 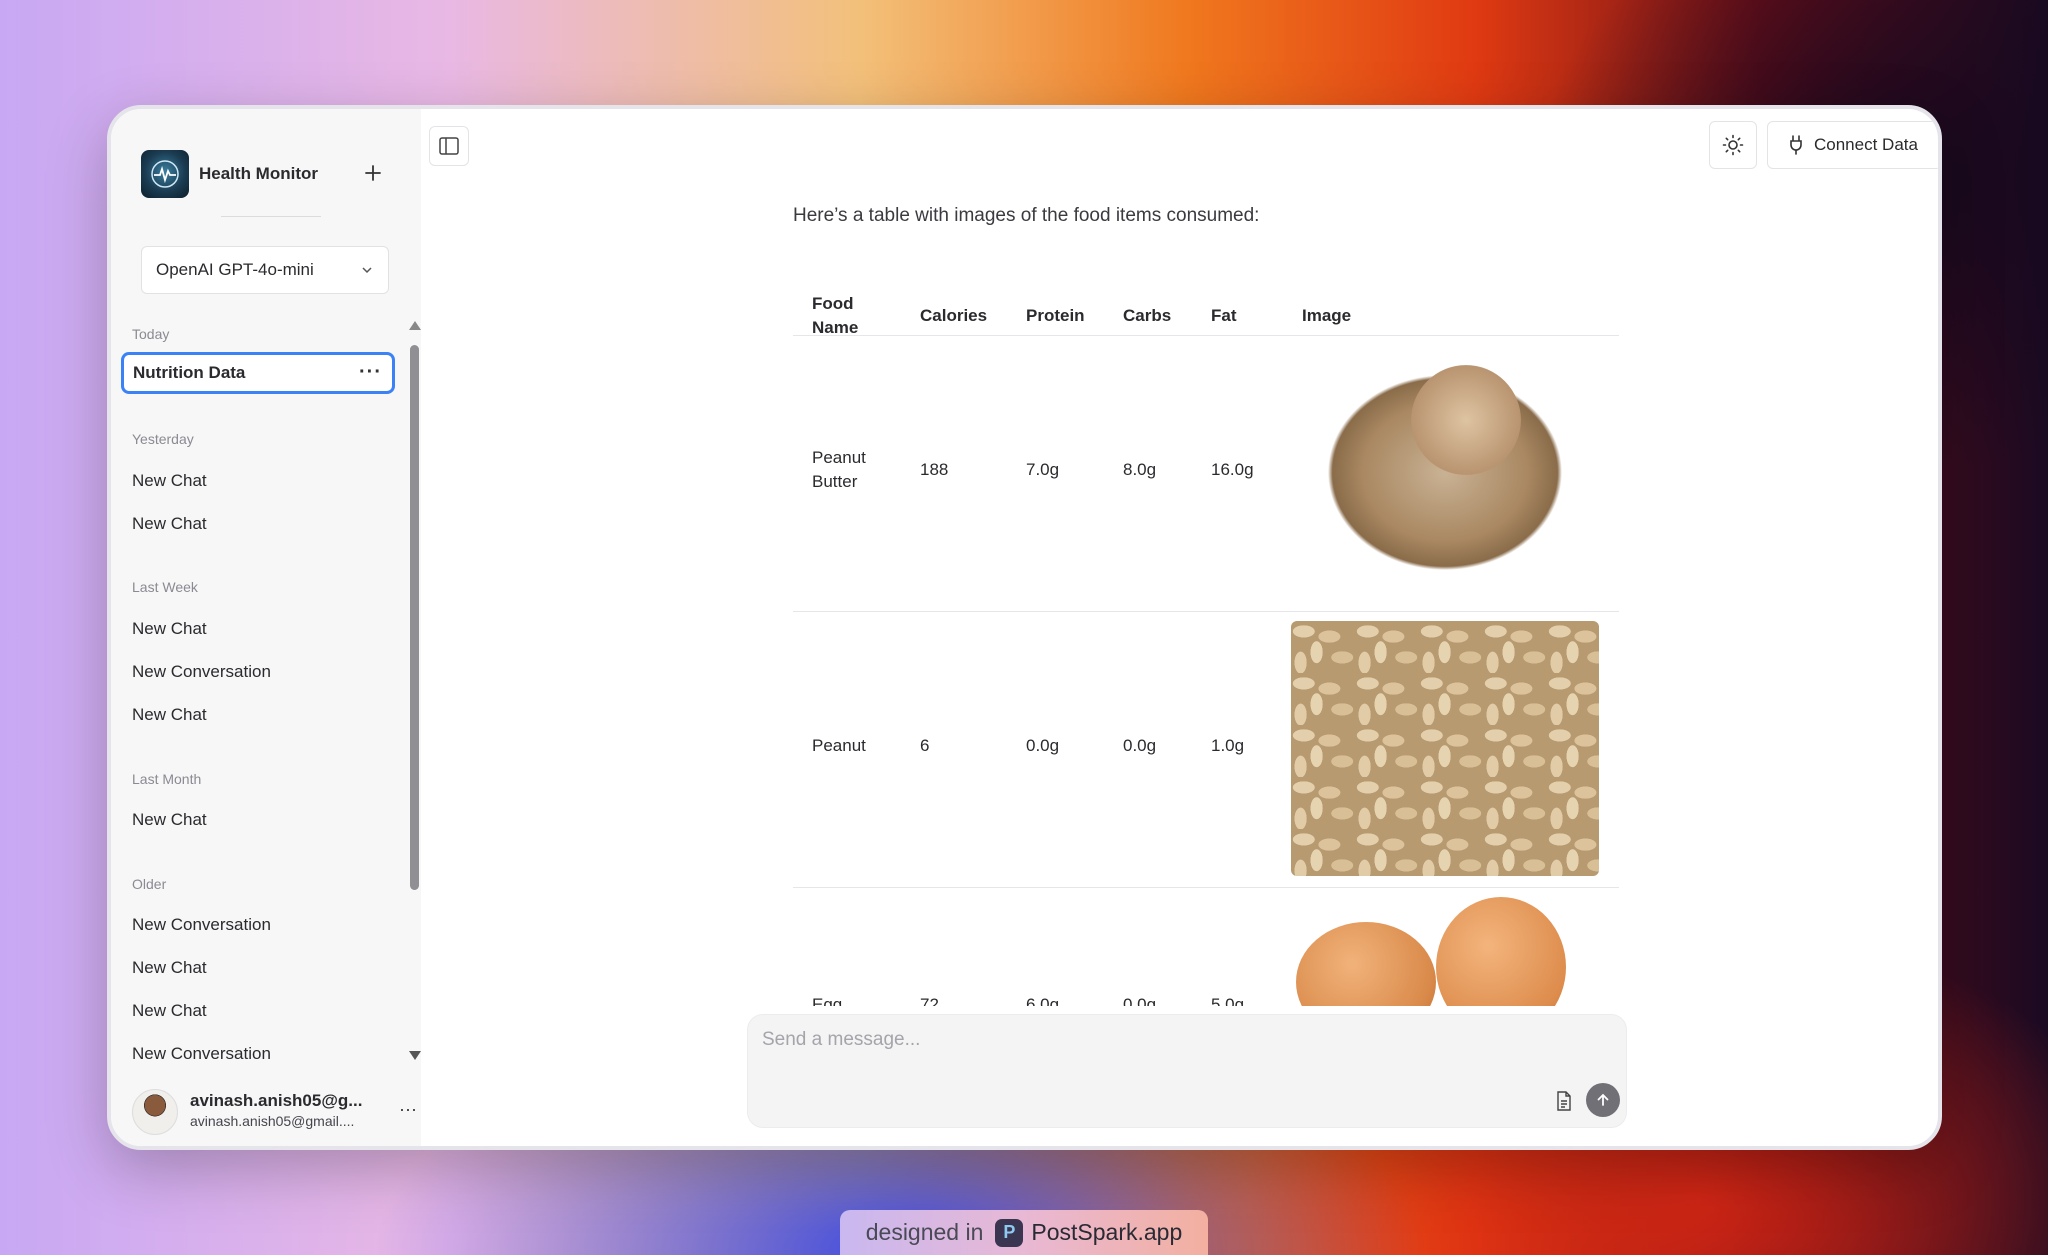 What do you see at coordinates (415, 1055) in the screenshot?
I see `scroll-down-arrow-icon` at bounding box center [415, 1055].